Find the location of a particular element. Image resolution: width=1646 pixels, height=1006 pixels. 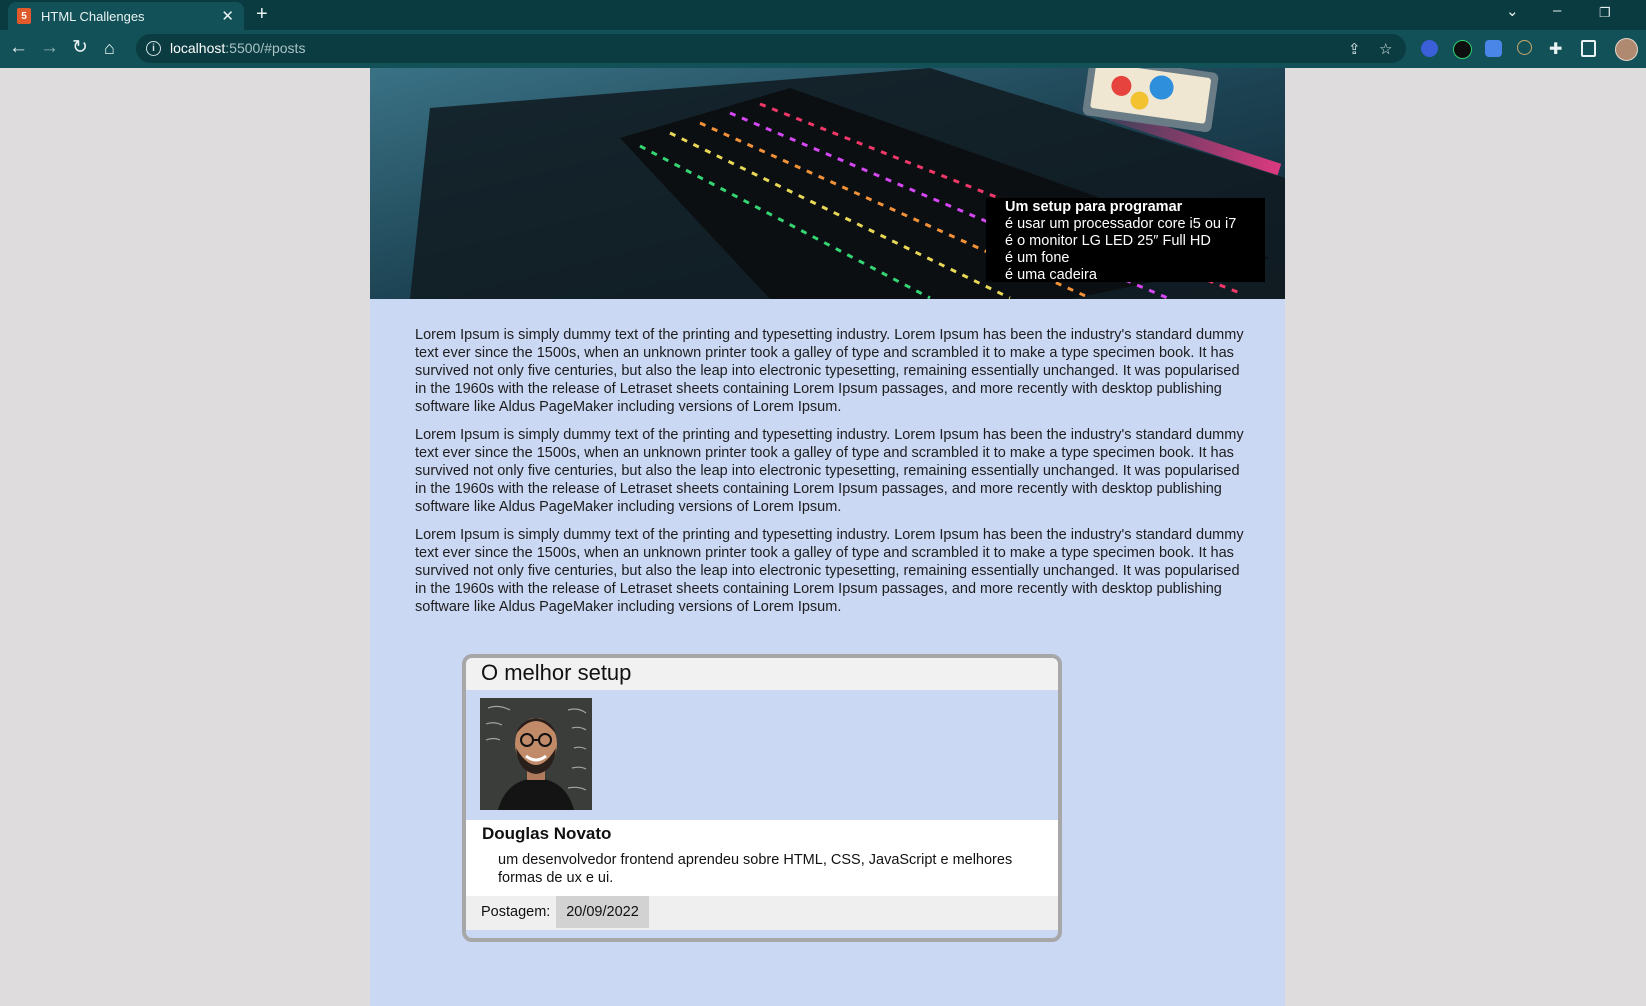

caption-line: é uma cadeira is located at coordinates (1051, 275).